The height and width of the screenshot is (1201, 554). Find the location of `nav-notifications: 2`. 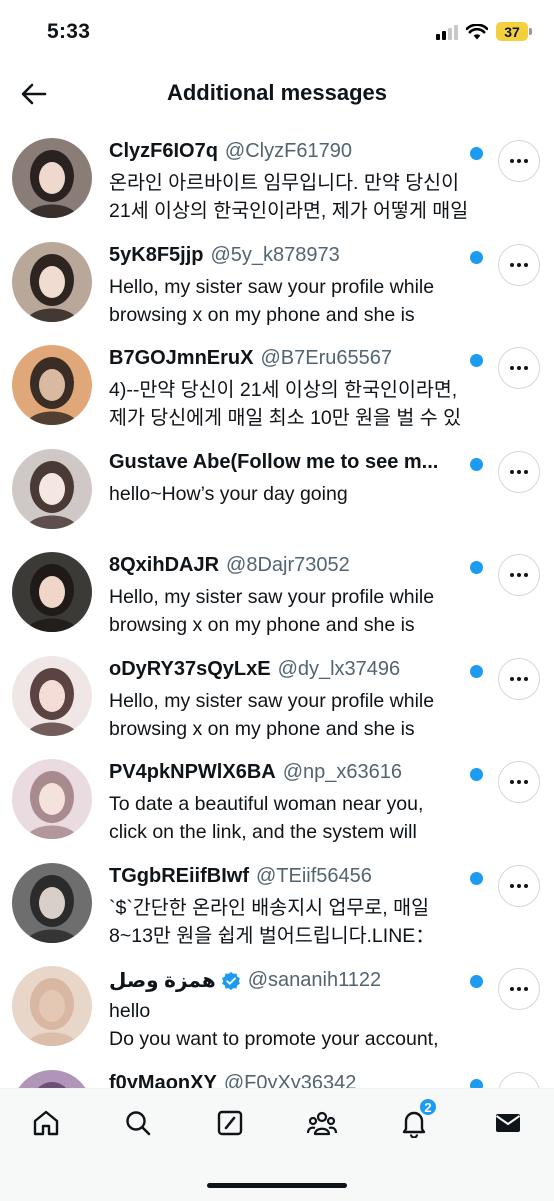

nav-notifications: 2 is located at coordinates (416, 1120).